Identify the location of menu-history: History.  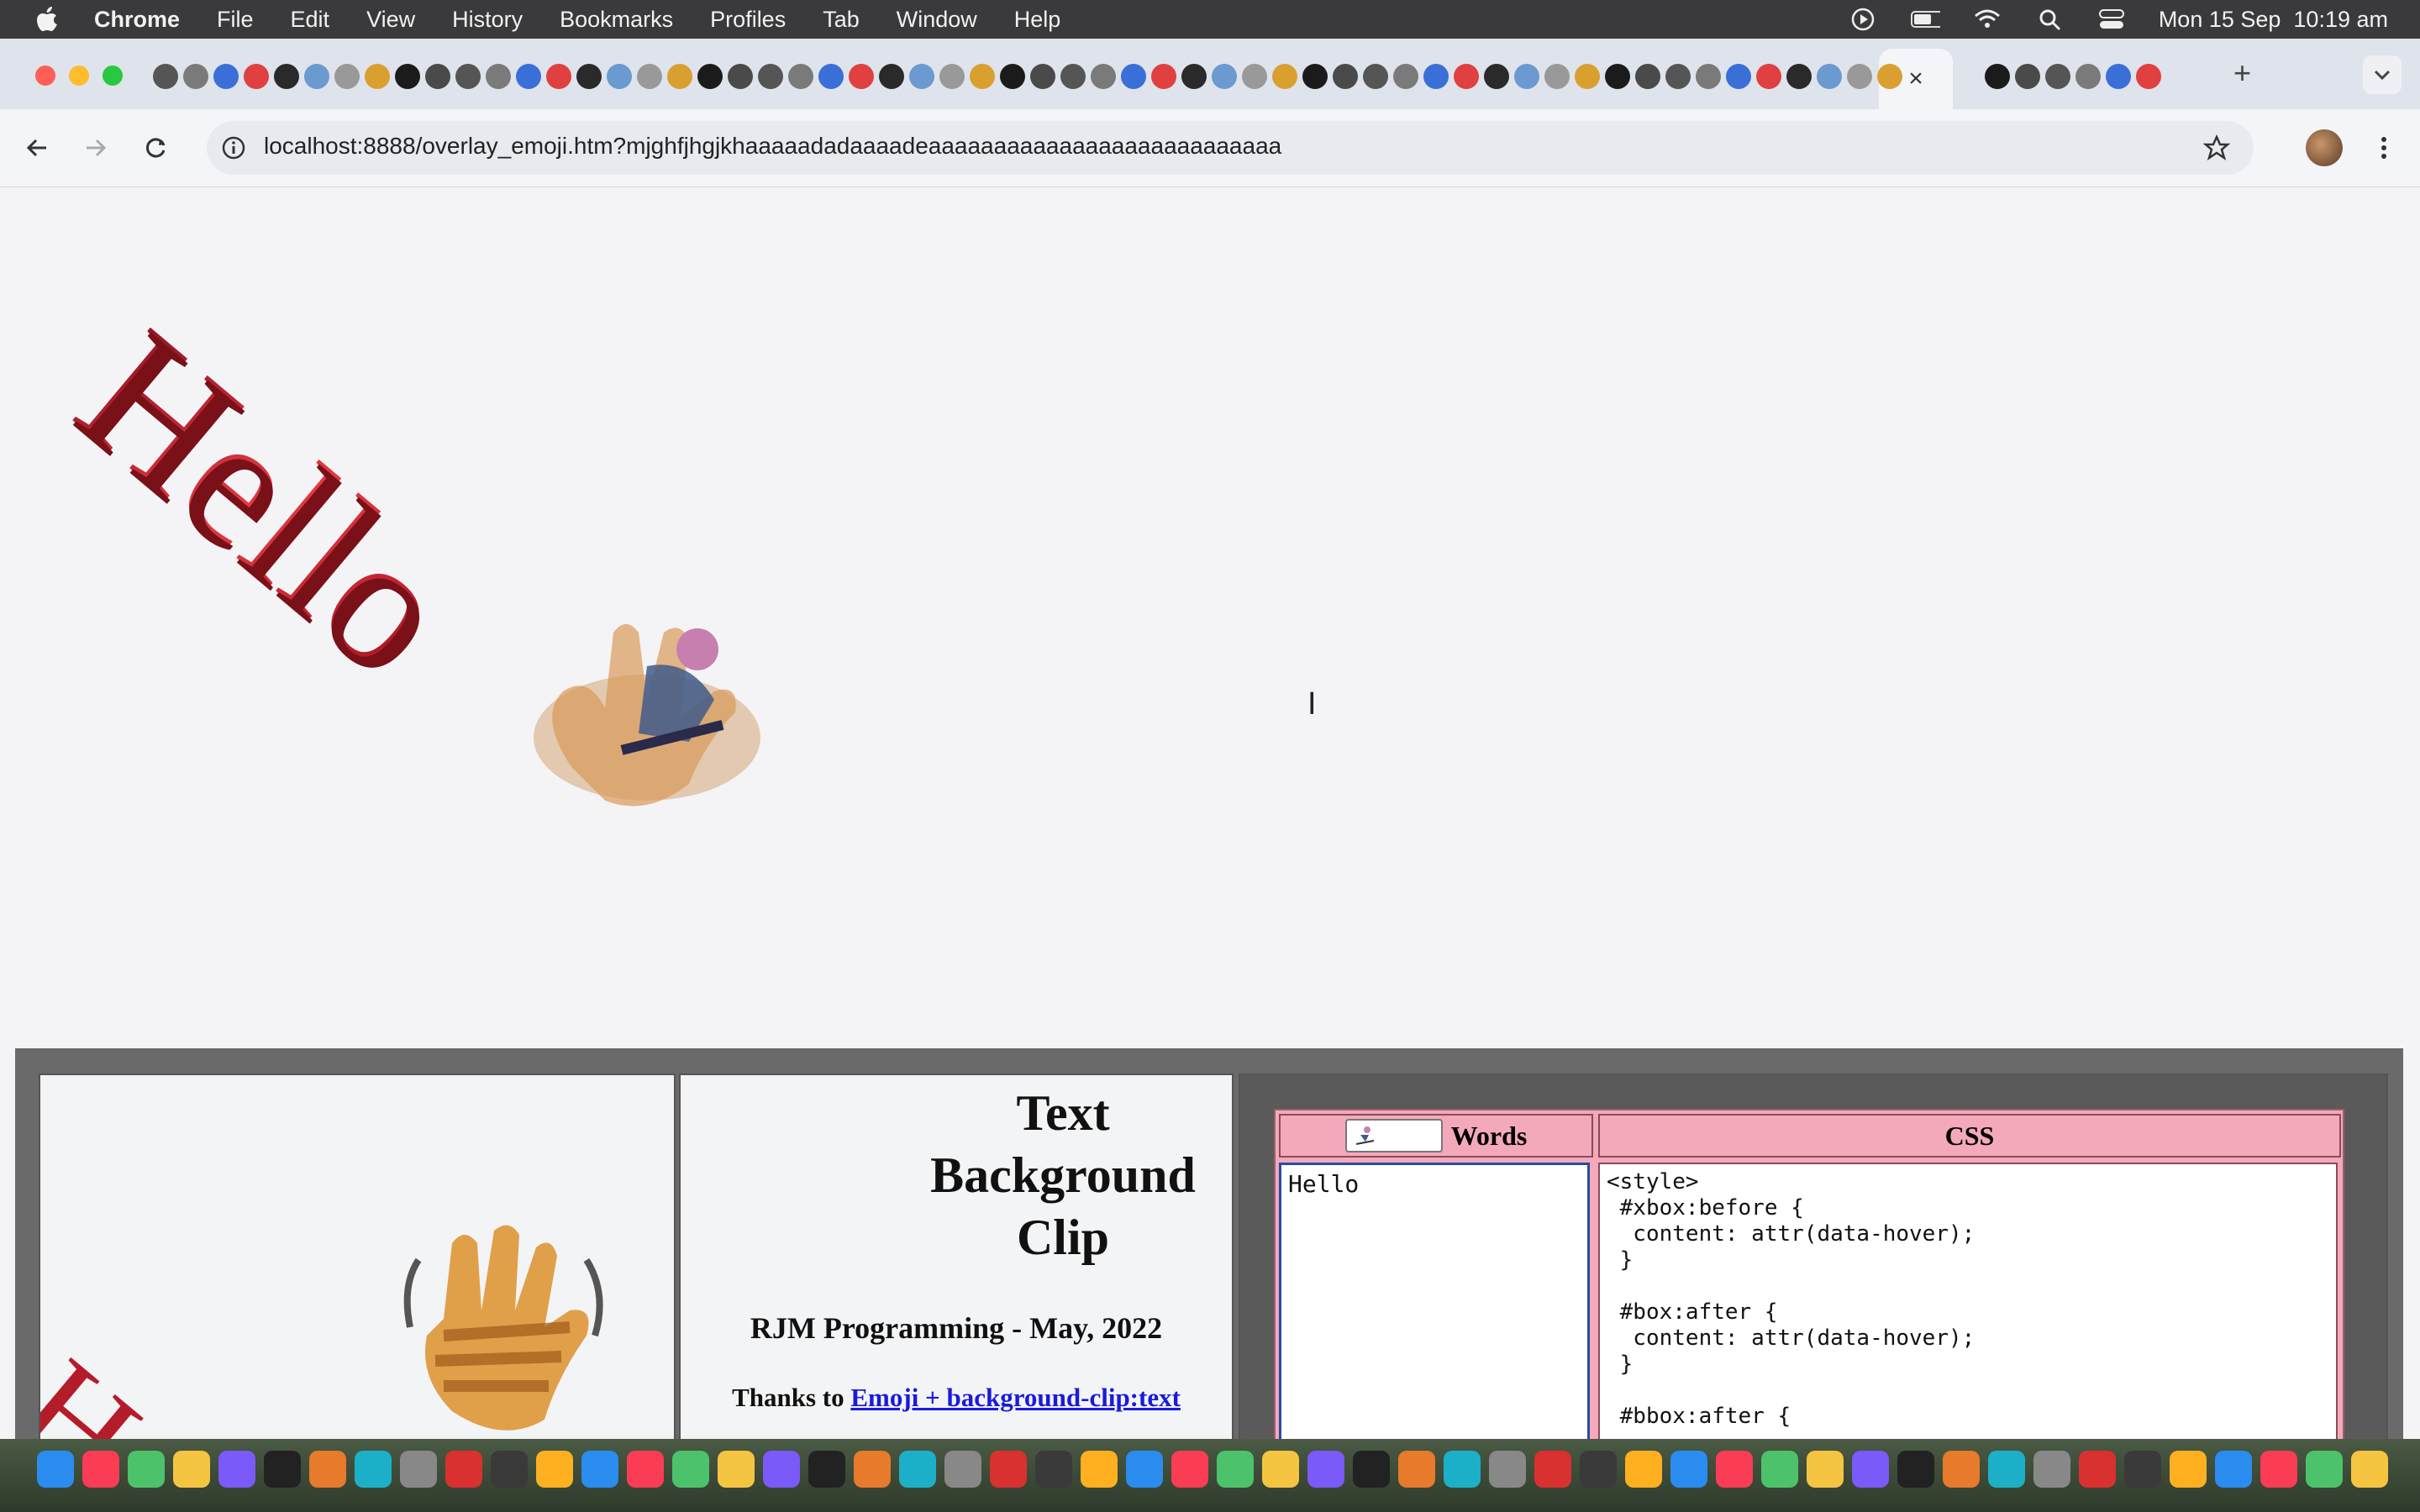
(487, 20).